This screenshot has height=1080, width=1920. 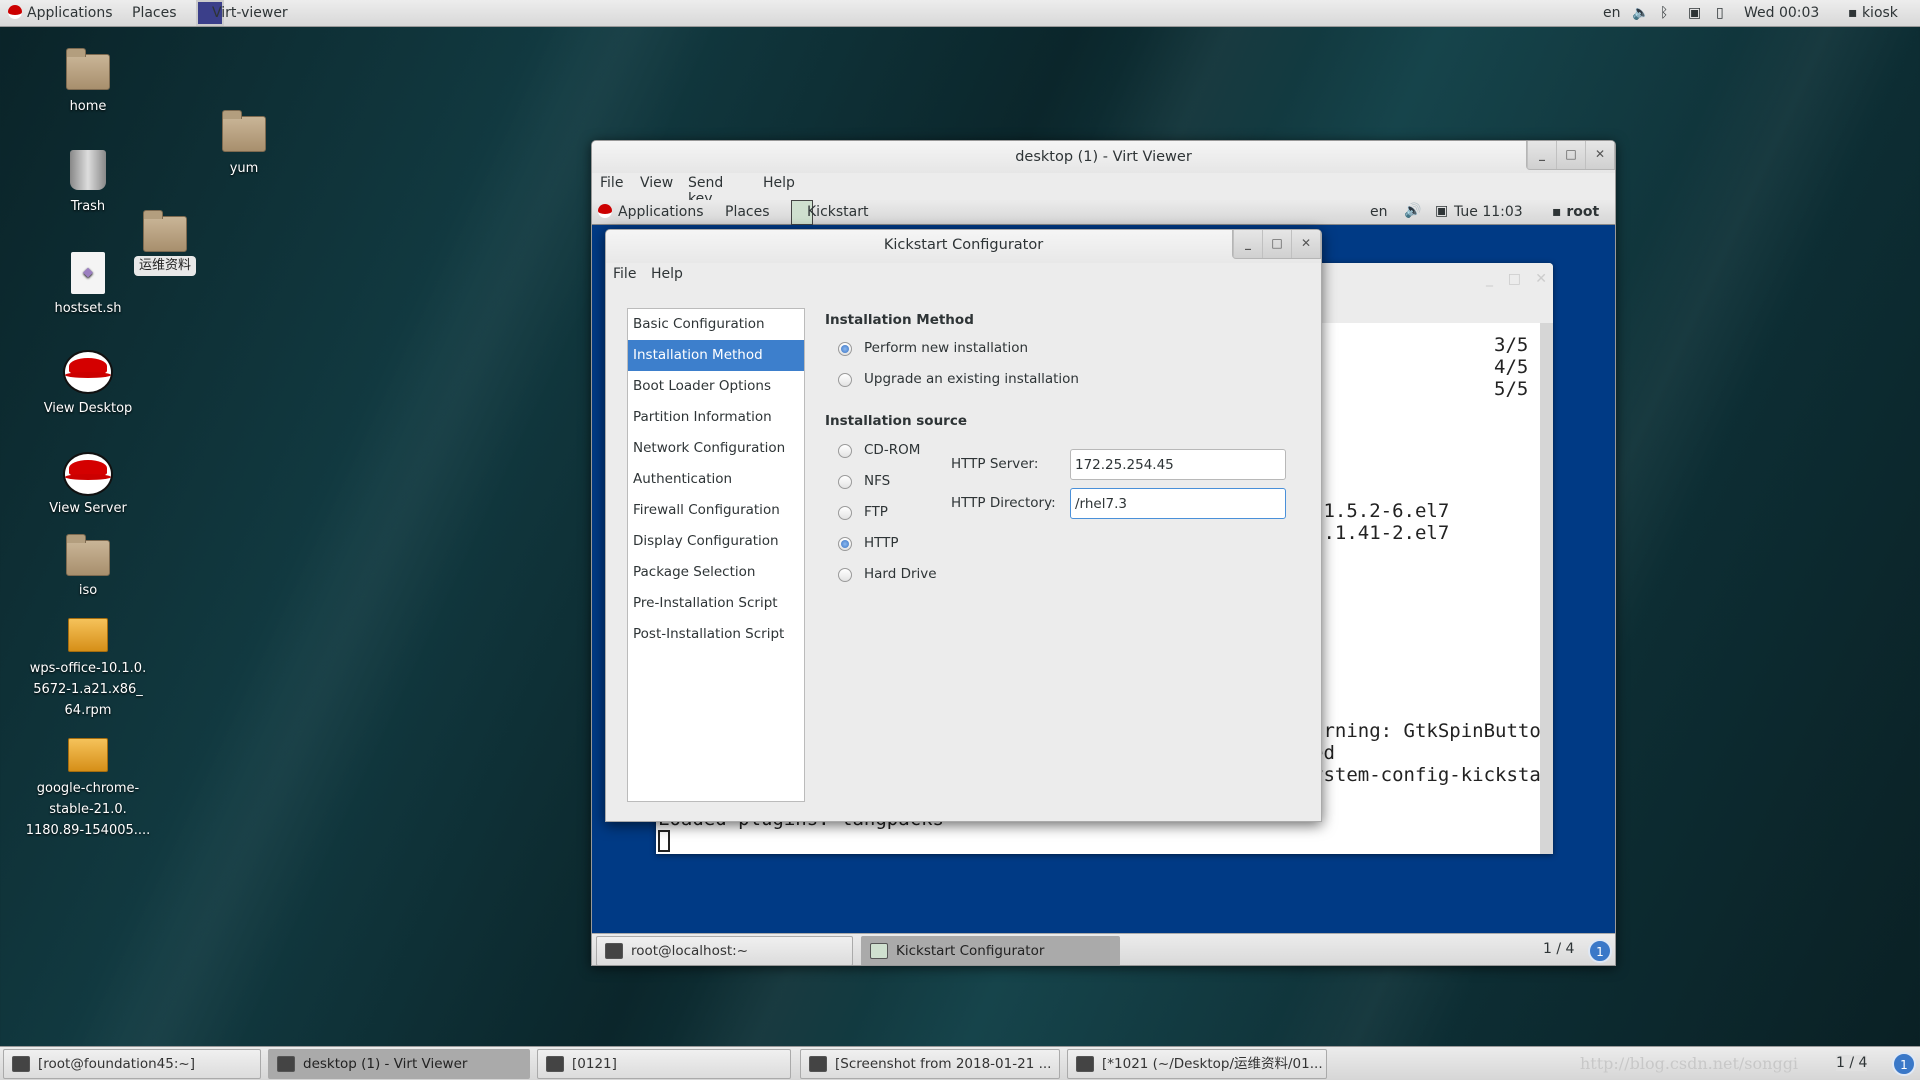 What do you see at coordinates (1426, 731) in the screenshot?
I see `terminal-line: arning: GtkSpinButto` at bounding box center [1426, 731].